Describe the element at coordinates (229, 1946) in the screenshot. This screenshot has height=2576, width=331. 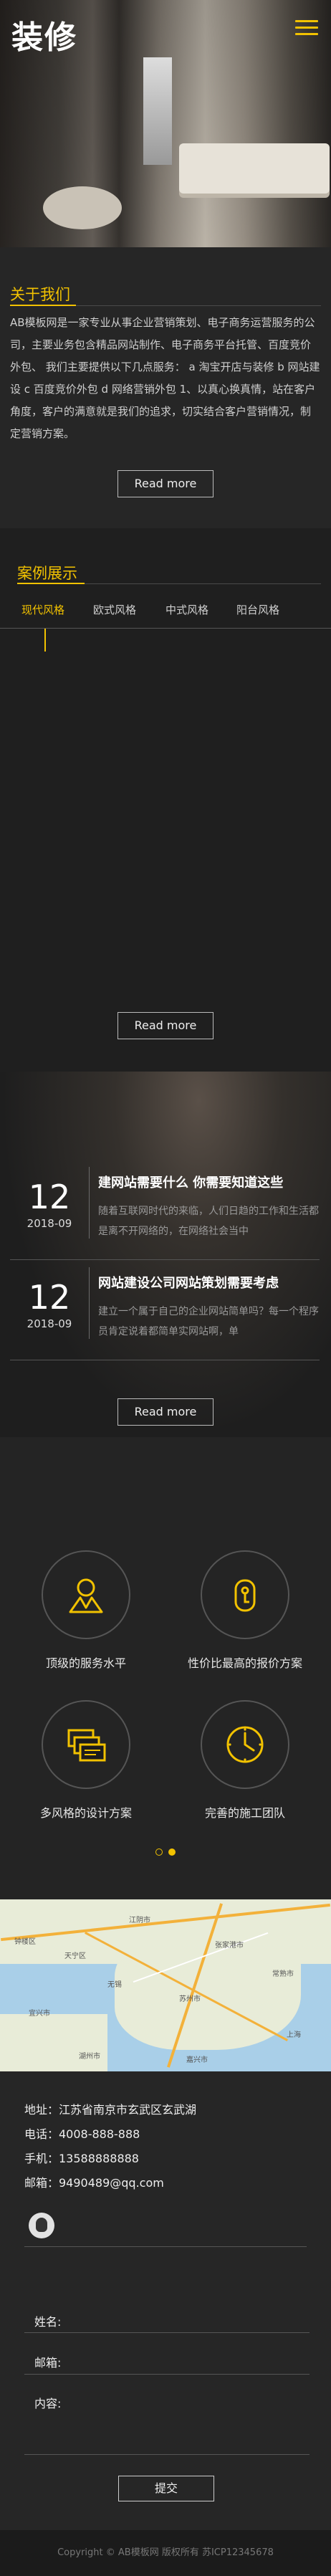
I see `map-label: 张家港市` at that location.